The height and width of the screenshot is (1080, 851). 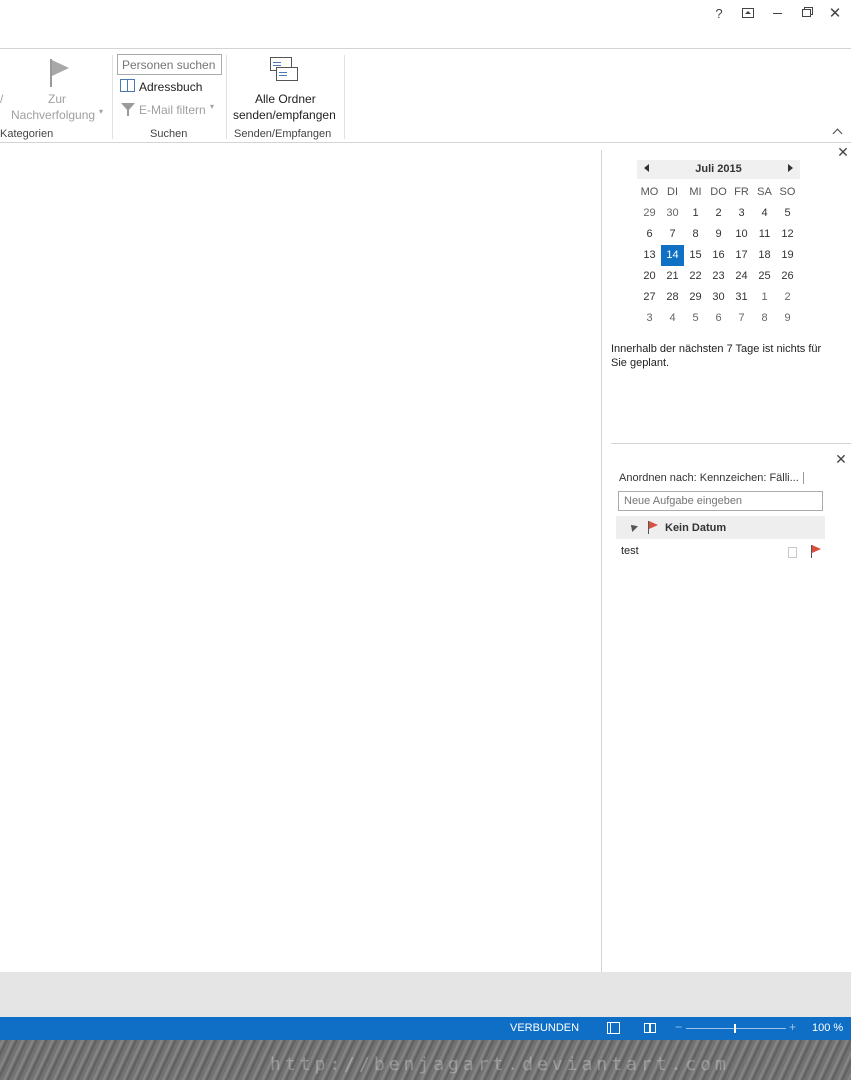 What do you see at coordinates (695, 192) in the screenshot?
I see `calendar-weekday: MI` at bounding box center [695, 192].